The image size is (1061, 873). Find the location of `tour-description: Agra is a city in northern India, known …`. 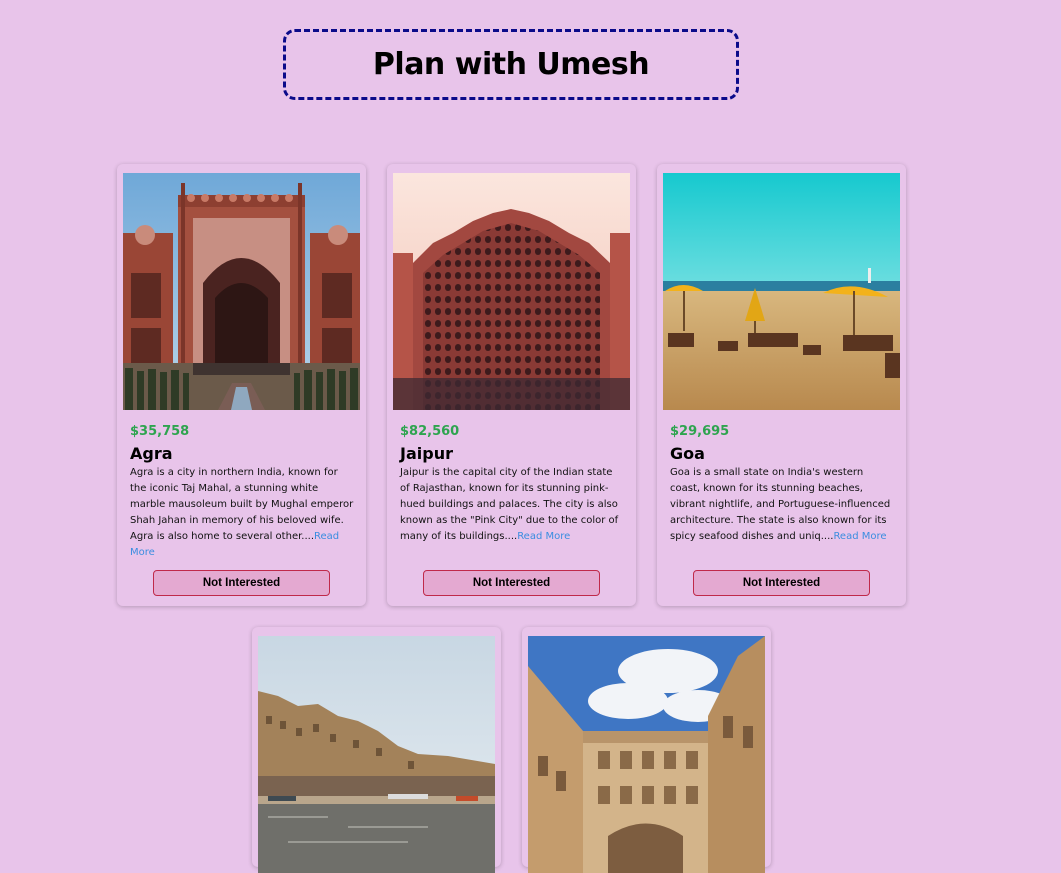

tour-description: Agra is a city in northern India, known … is located at coordinates (242, 513).